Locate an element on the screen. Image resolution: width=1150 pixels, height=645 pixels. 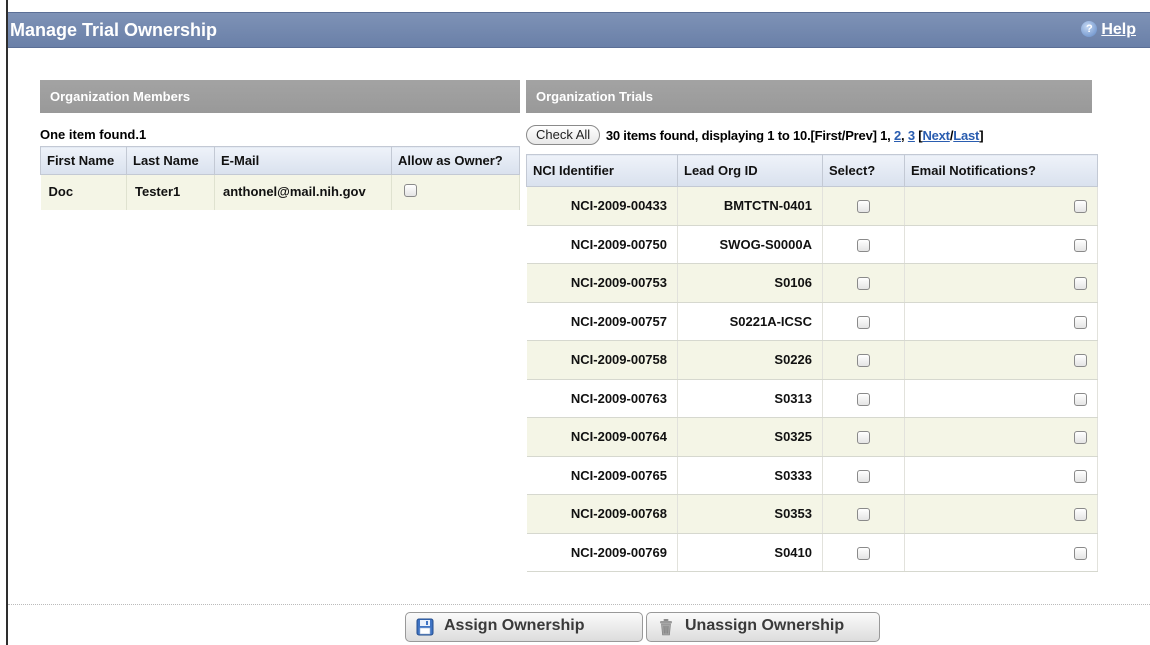
assign-ownership-button: Assign Ownership is located at coordinates (524, 627).